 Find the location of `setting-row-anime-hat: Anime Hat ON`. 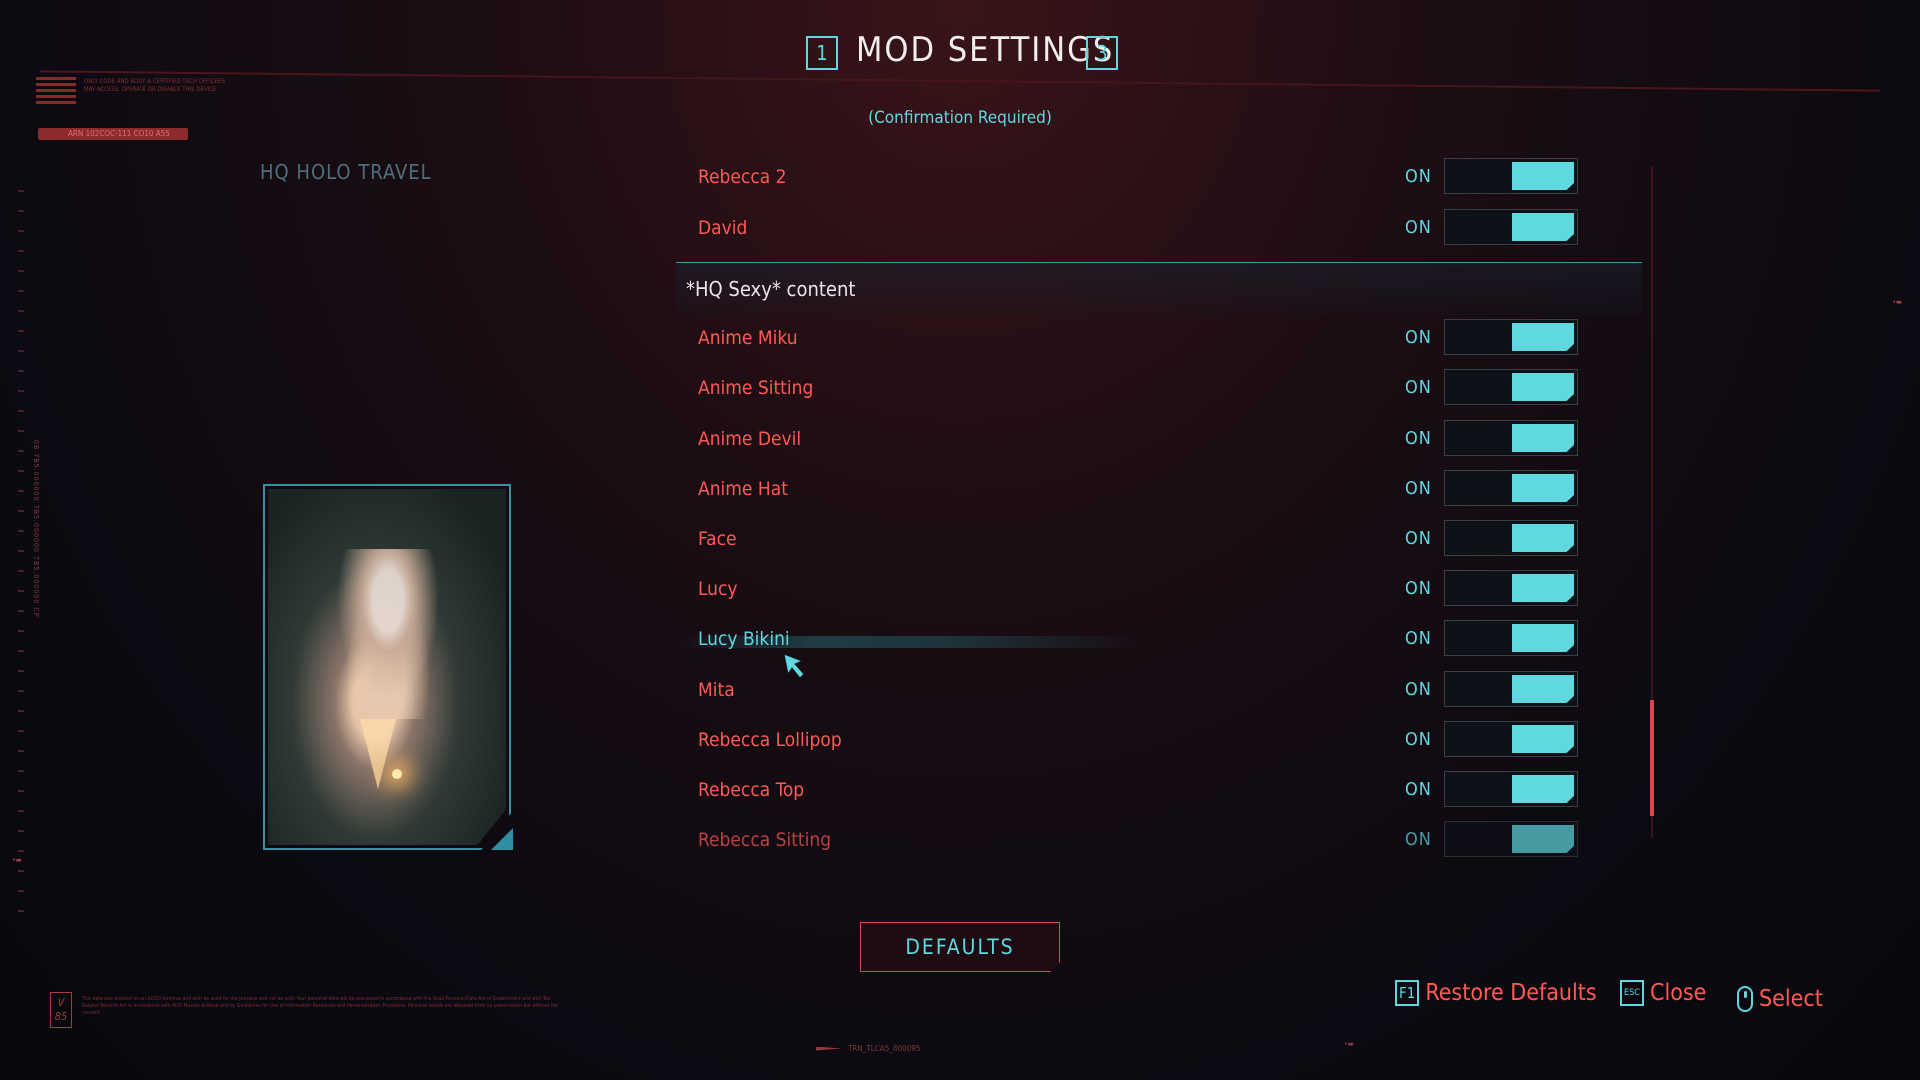

setting-row-anime-hat: Anime Hat ON is located at coordinates (1161, 491).